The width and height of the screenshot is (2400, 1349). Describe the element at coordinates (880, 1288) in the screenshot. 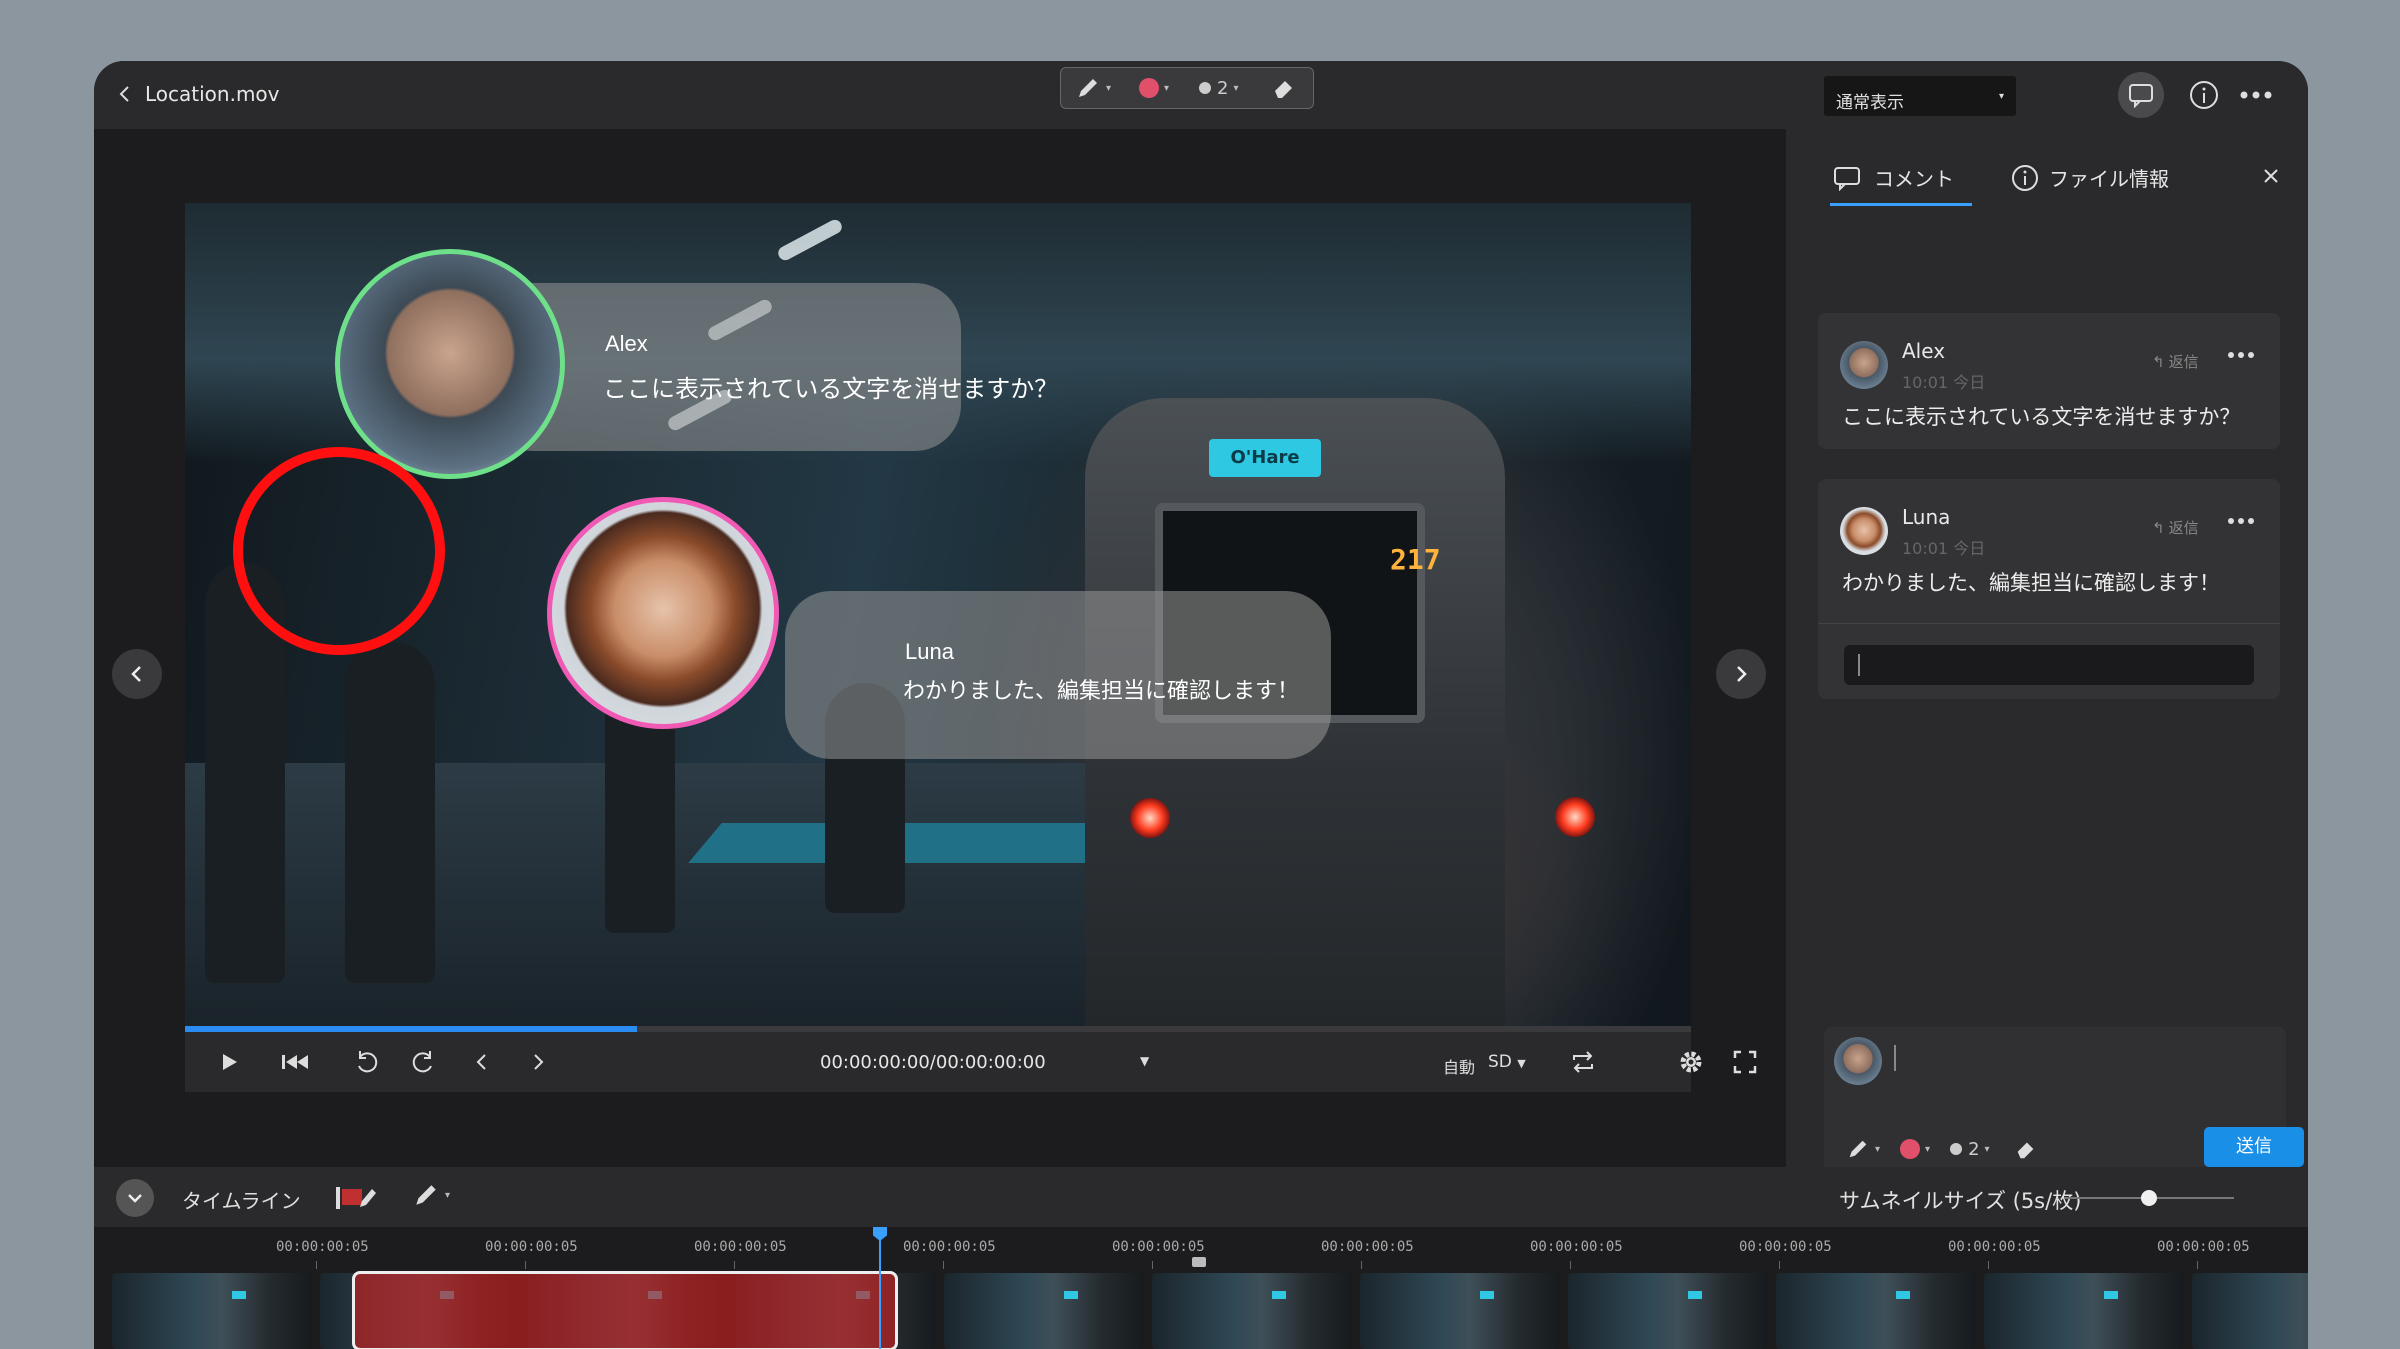

I see `playhead` at that location.